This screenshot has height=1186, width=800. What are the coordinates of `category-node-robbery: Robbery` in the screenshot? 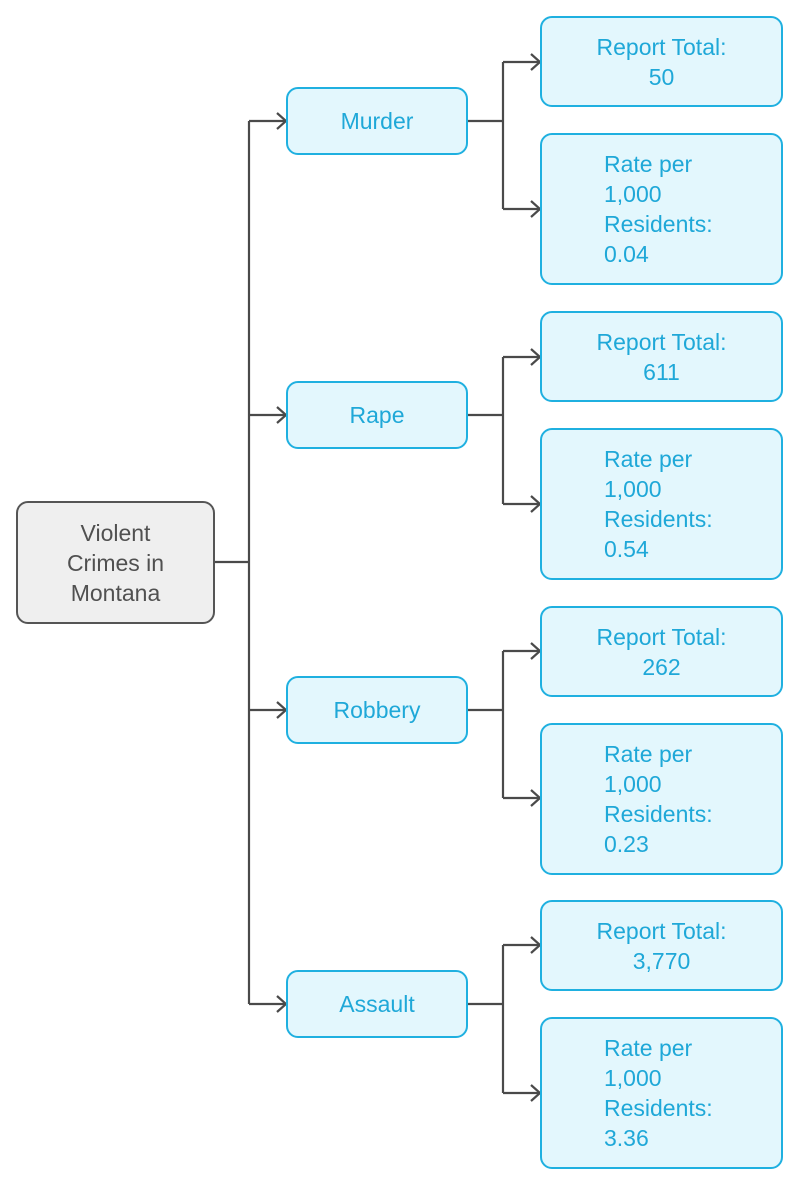 It's located at (377, 710).